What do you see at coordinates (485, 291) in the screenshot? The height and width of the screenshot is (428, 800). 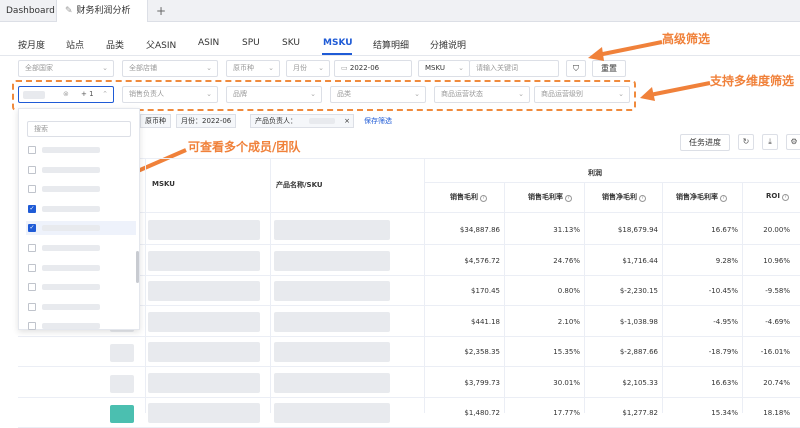 I see `cell-value: $170.45` at bounding box center [485, 291].